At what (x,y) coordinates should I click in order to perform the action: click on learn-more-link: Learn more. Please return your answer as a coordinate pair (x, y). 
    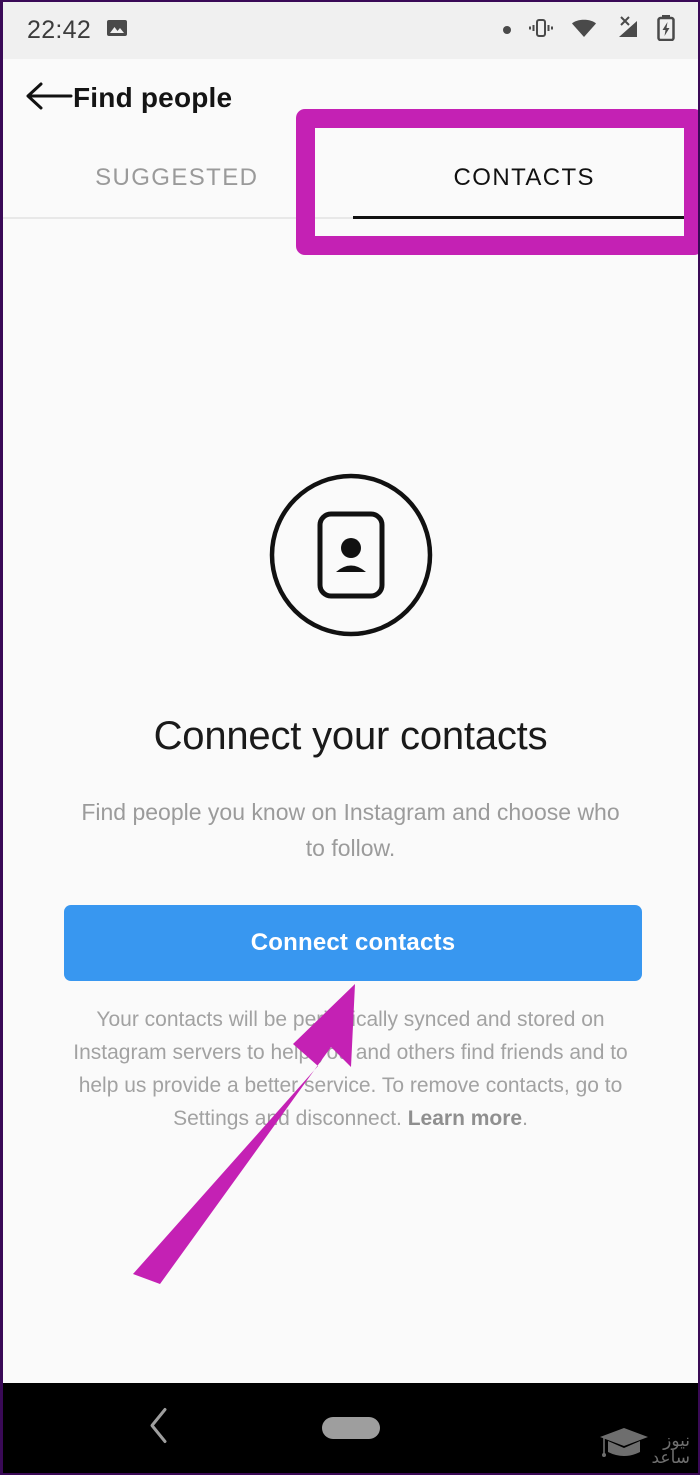
    Looking at the image, I should click on (465, 1118).